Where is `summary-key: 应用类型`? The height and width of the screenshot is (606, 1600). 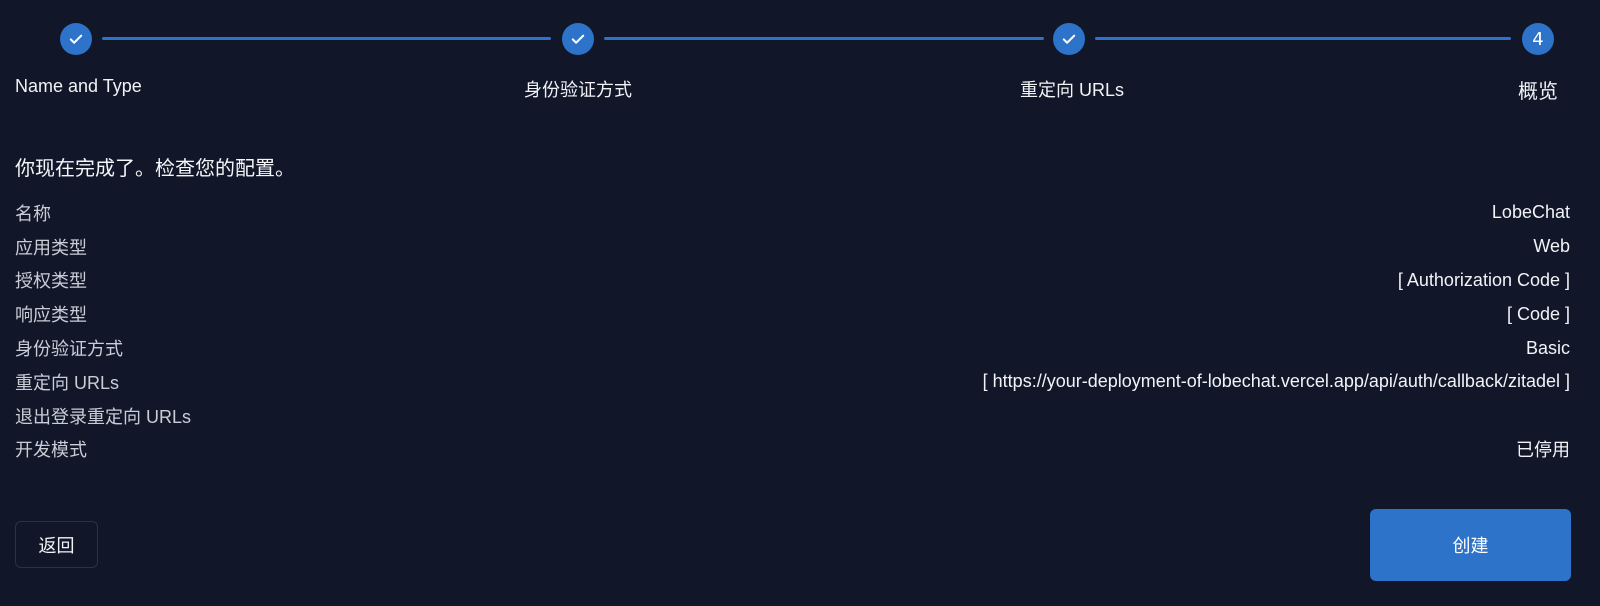 summary-key: 应用类型 is located at coordinates (51, 247).